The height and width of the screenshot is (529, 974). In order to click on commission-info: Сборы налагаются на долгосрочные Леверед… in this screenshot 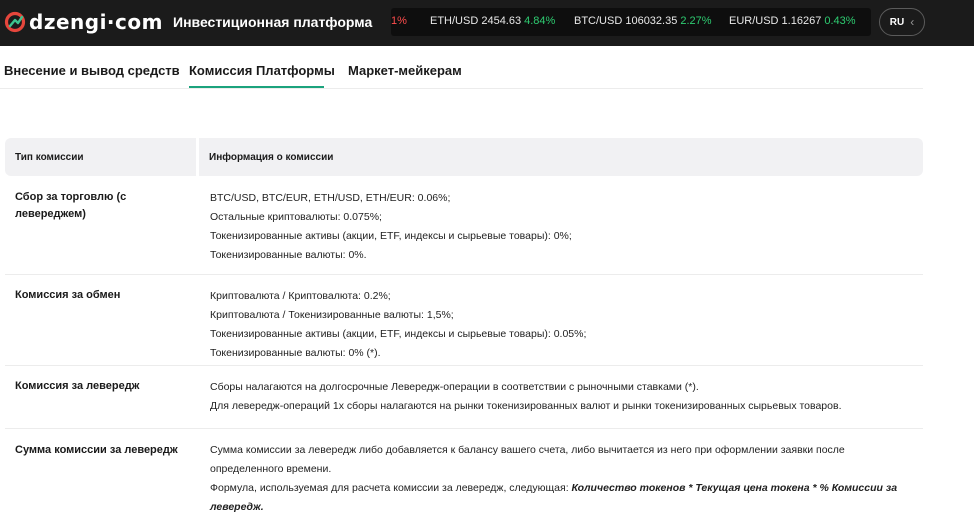, I will do `click(562, 397)`.